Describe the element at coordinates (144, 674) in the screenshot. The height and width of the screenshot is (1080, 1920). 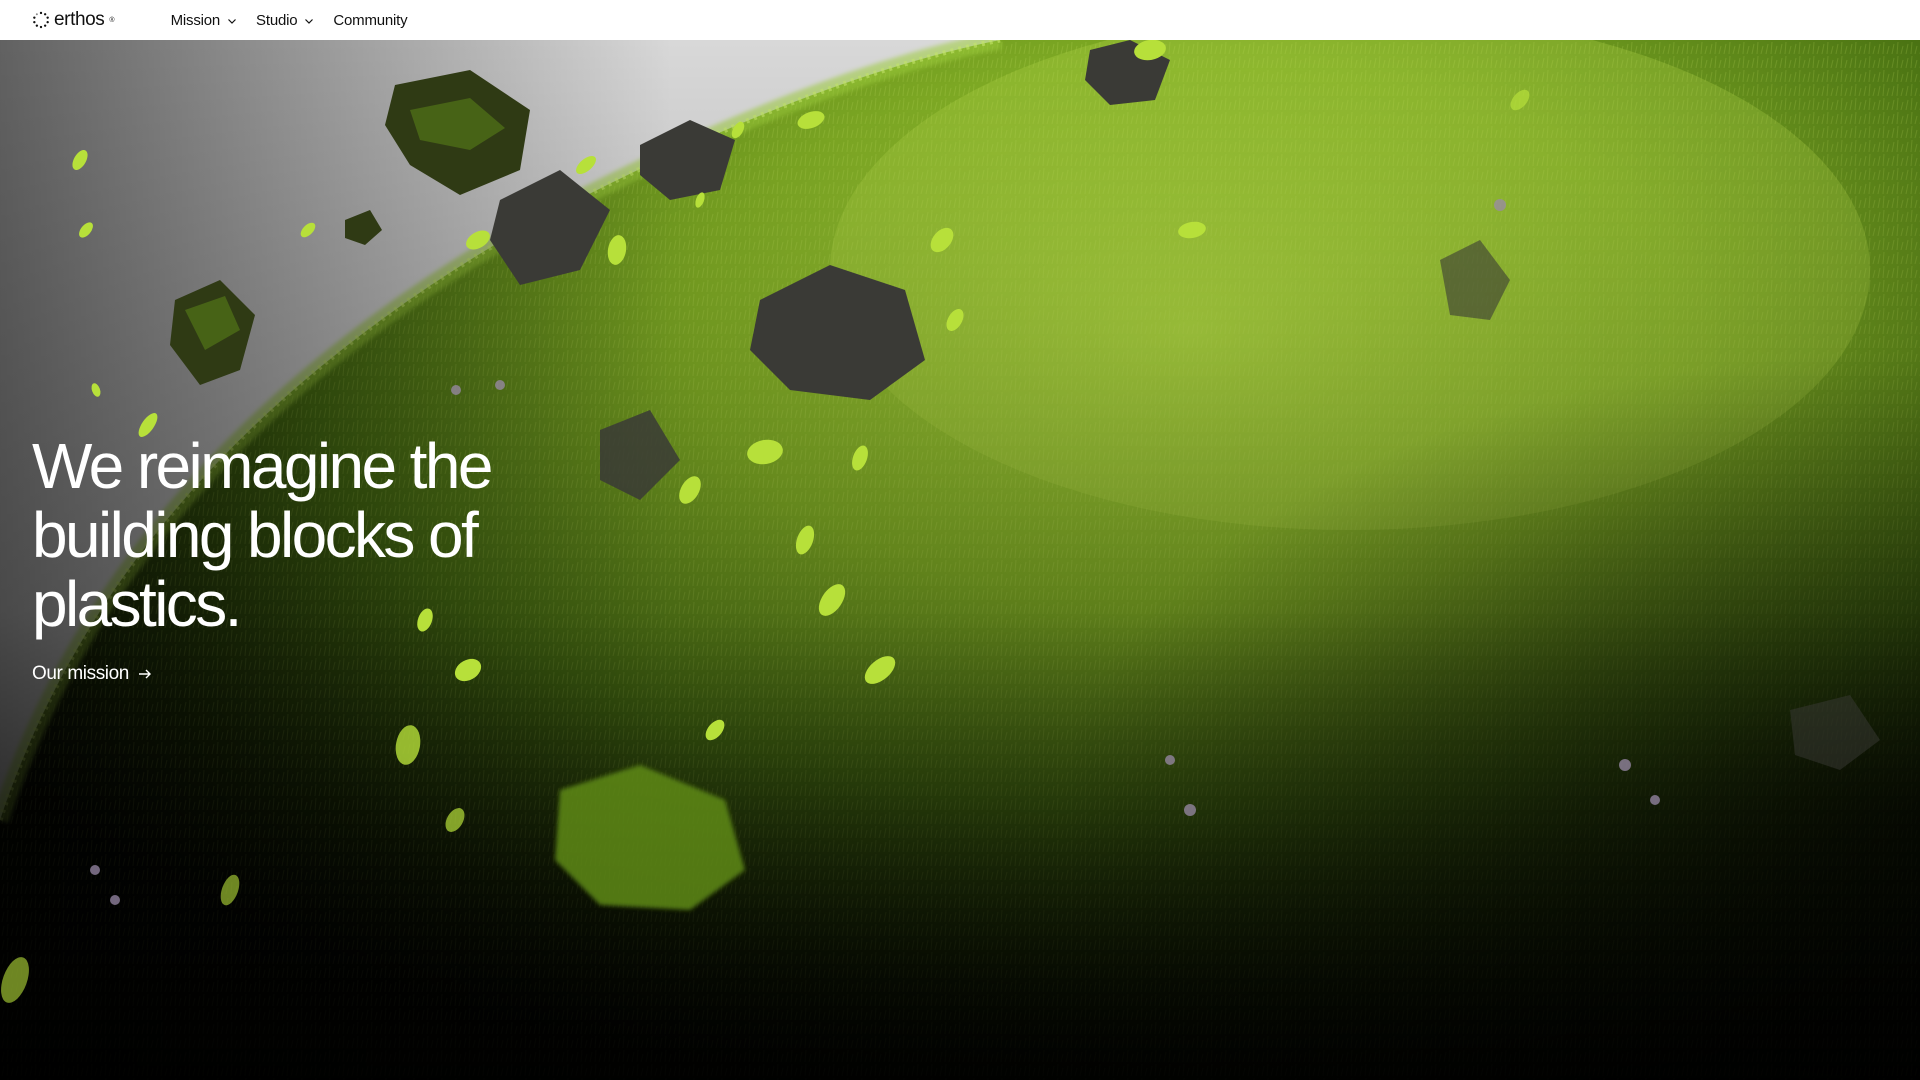
I see `arrow-right-icon` at that location.